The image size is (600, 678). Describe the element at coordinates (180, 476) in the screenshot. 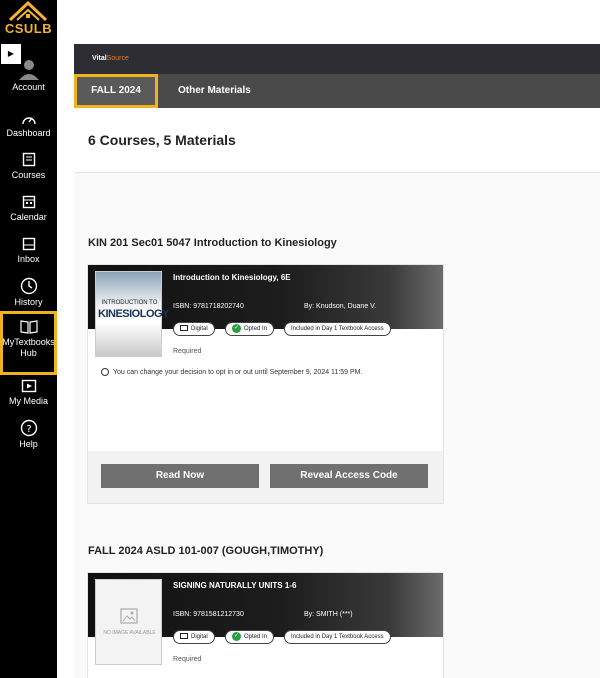

I see `read-now-button: Read Now` at that location.